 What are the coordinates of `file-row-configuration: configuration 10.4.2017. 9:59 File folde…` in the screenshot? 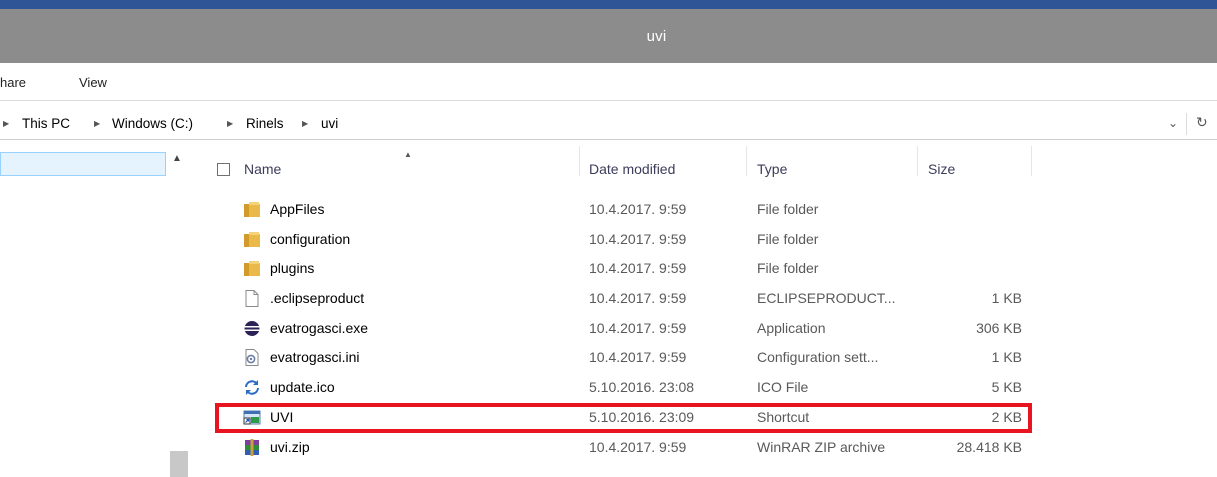 It's located at (608, 239).